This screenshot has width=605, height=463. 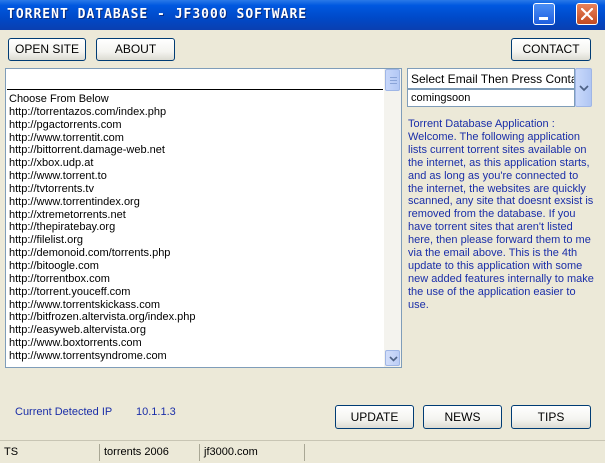 What do you see at coordinates (195, 202) in the screenshot?
I see `list-item: http://www.torrentindex.org` at bounding box center [195, 202].